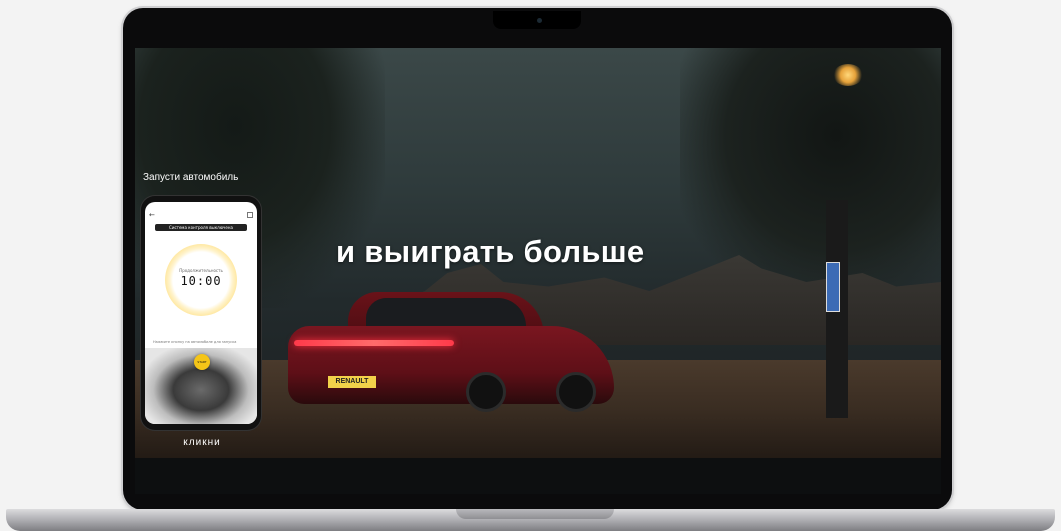 Image resolution: width=1061 pixels, height=531 pixels. Describe the element at coordinates (152, 215) in the screenshot. I see `arrow-left-icon: ←` at that location.